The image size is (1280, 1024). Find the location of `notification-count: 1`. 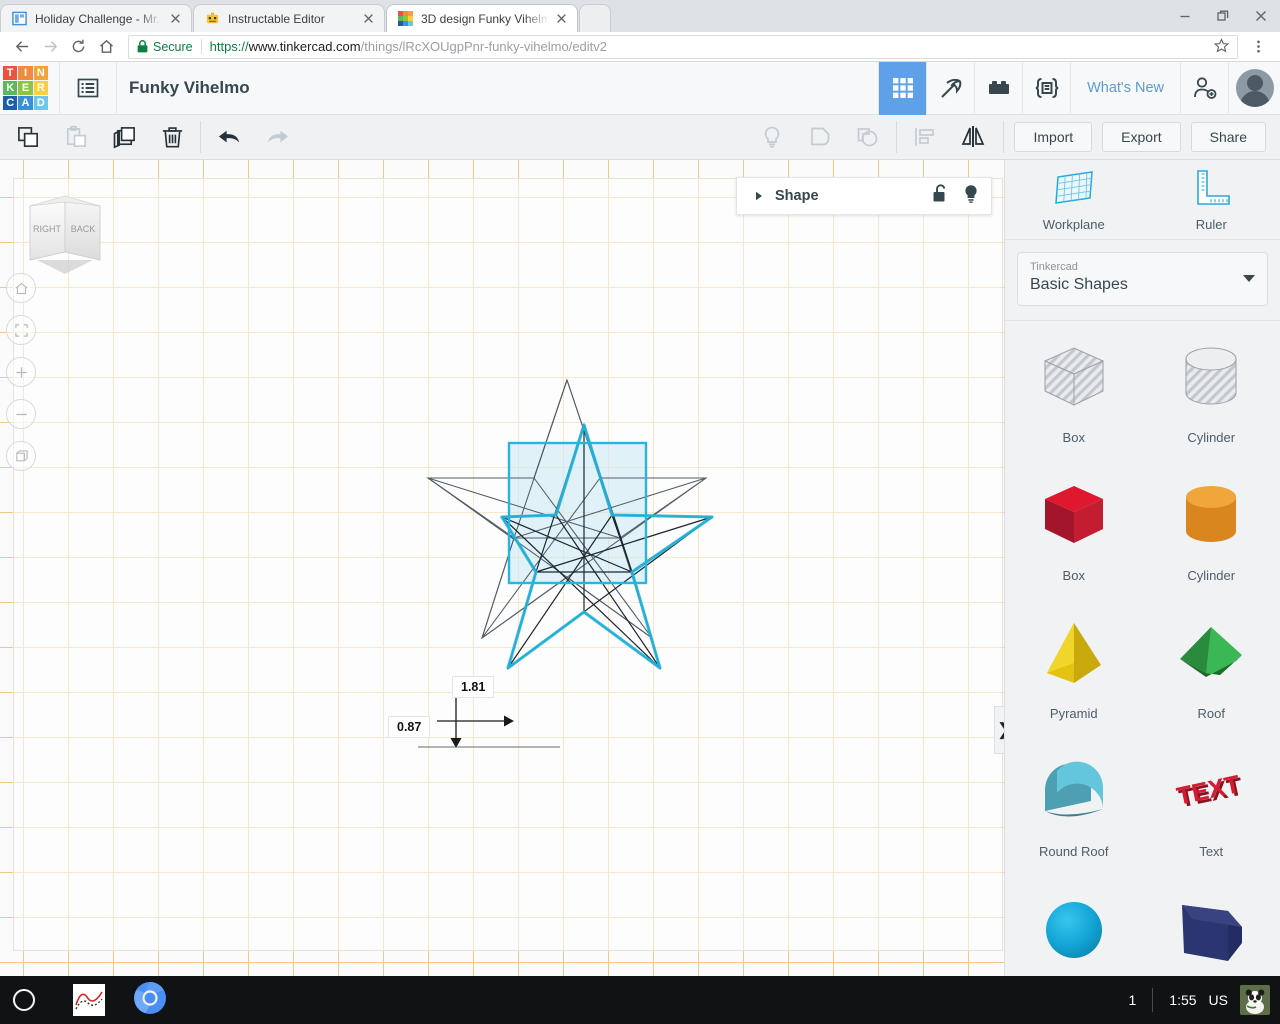

notification-count: 1 is located at coordinates (1132, 1000).